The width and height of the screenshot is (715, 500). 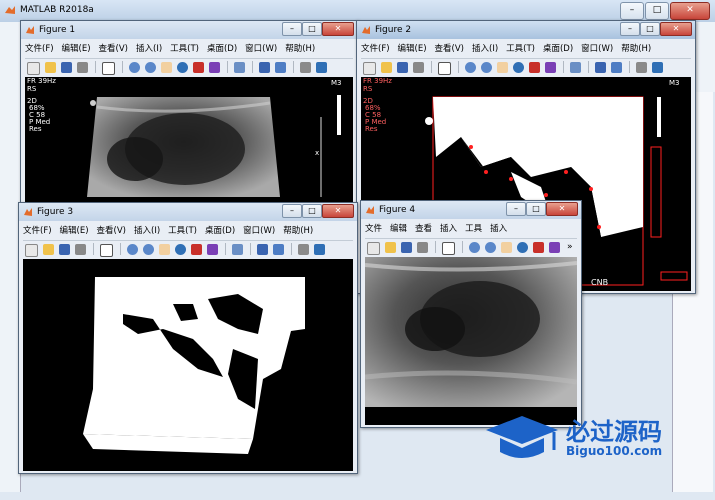 I want to click on main-maximize-button: □, so click(x=657, y=11).